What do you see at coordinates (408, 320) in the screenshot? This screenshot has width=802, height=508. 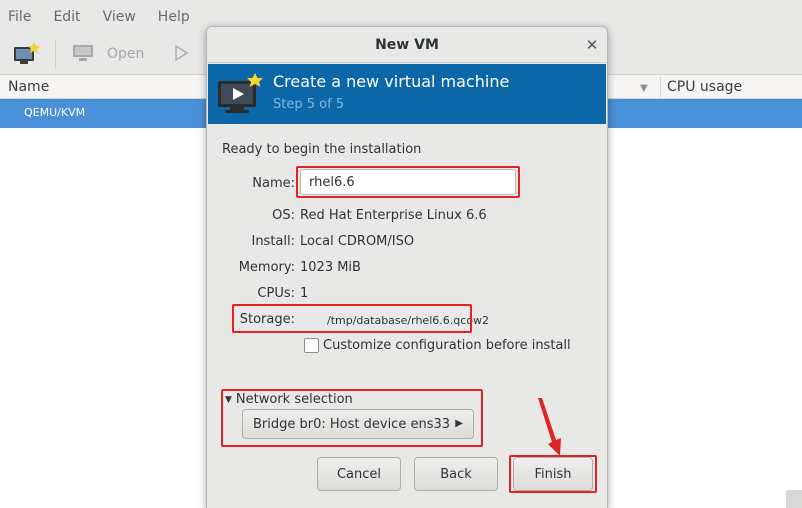 I see `storage-value: /tmp/database/rhel6.6.qcow2` at bounding box center [408, 320].